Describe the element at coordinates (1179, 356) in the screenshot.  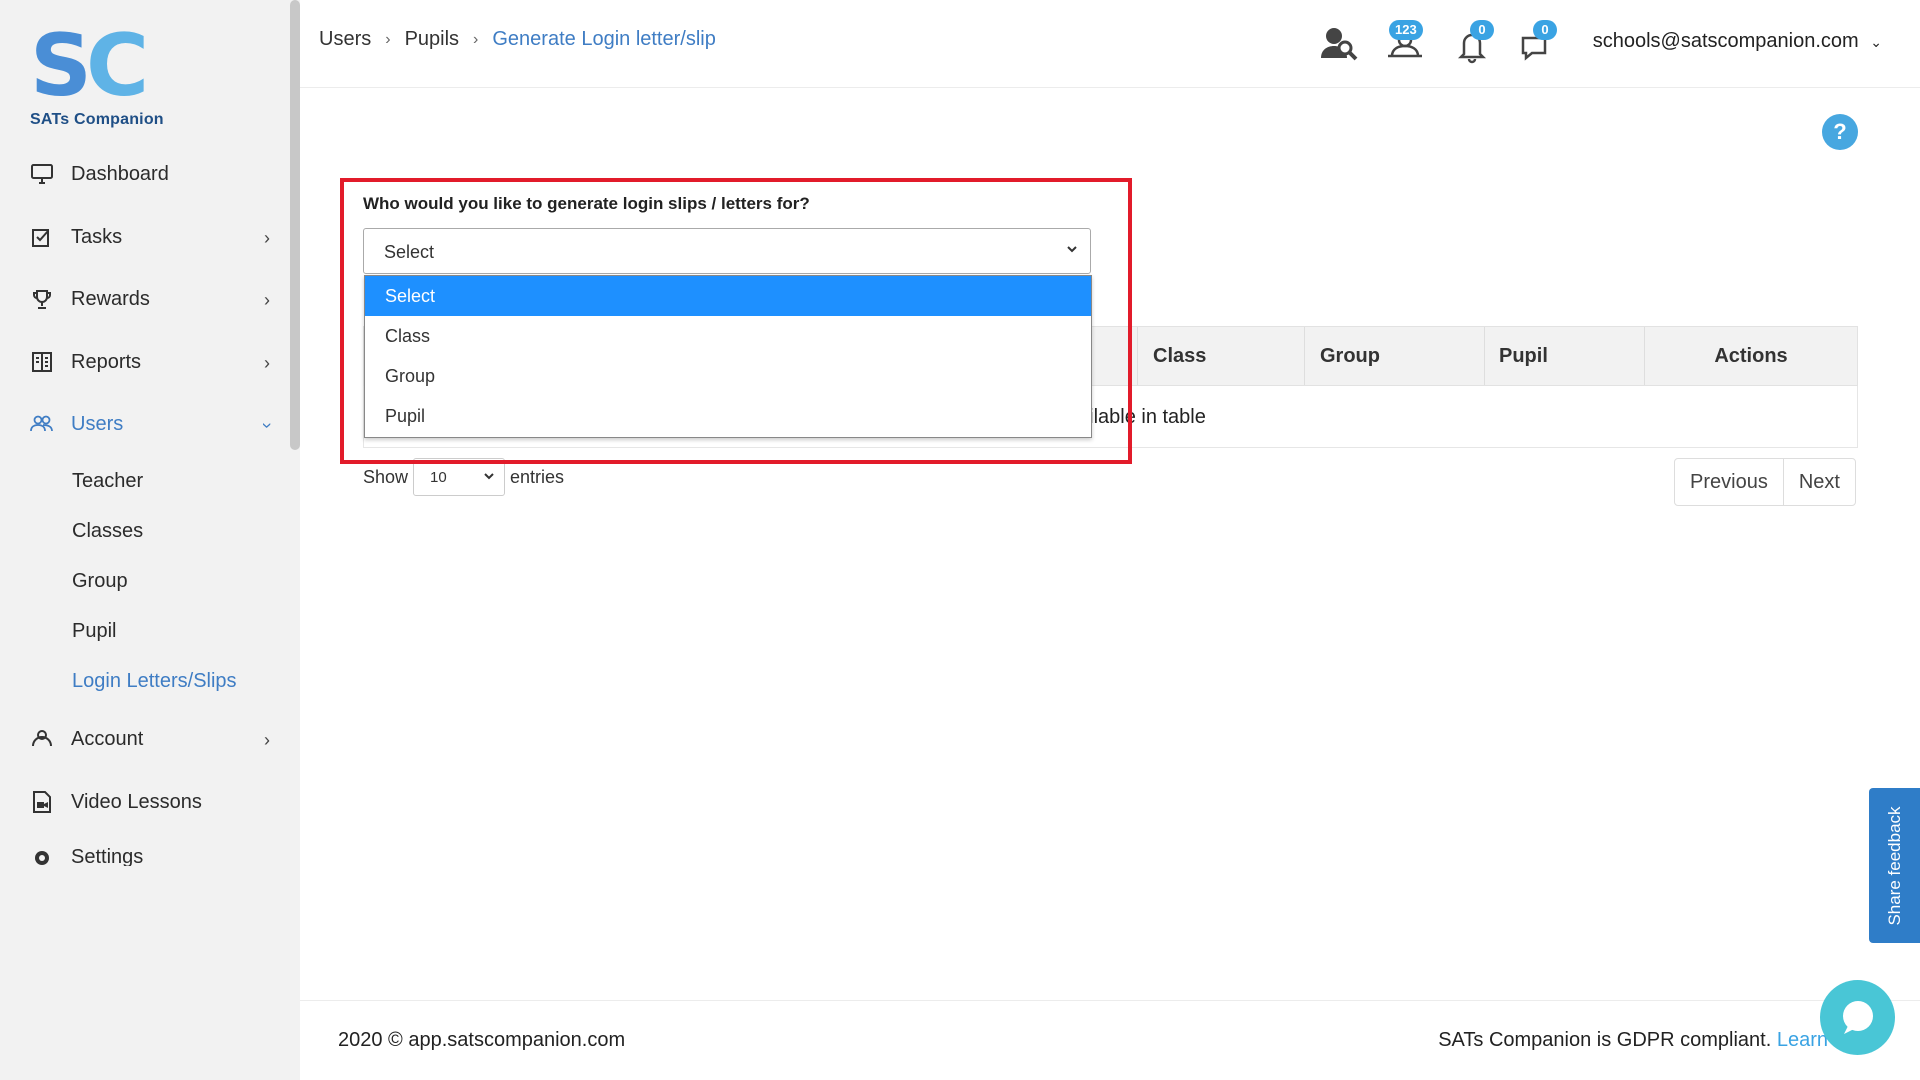
I see `column-header-class: Class` at that location.